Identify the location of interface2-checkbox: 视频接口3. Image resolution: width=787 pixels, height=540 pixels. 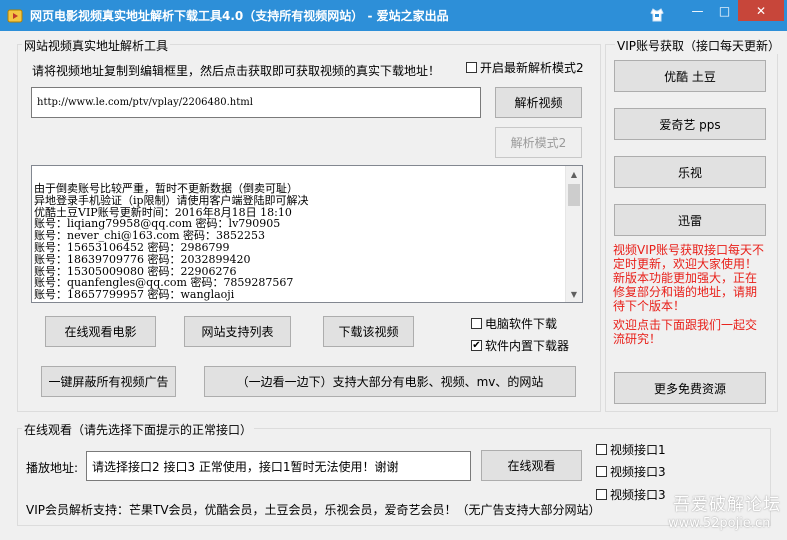
(631, 471).